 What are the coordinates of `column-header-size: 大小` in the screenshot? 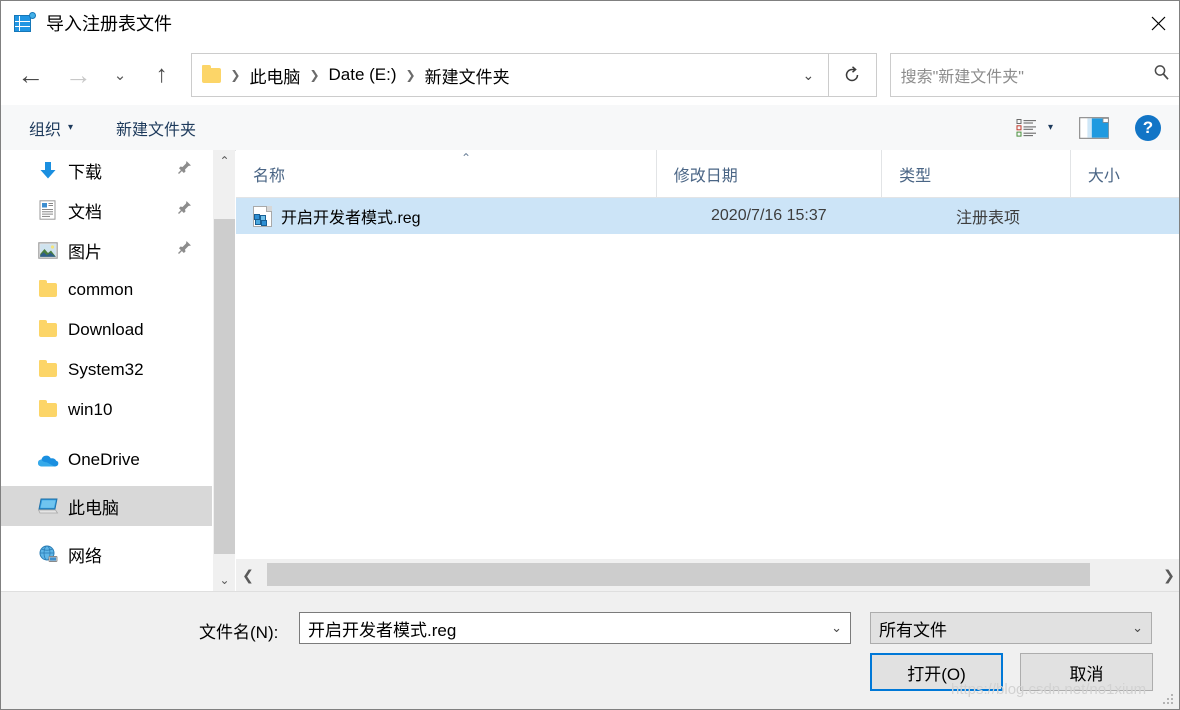 It's located at (1124, 173).